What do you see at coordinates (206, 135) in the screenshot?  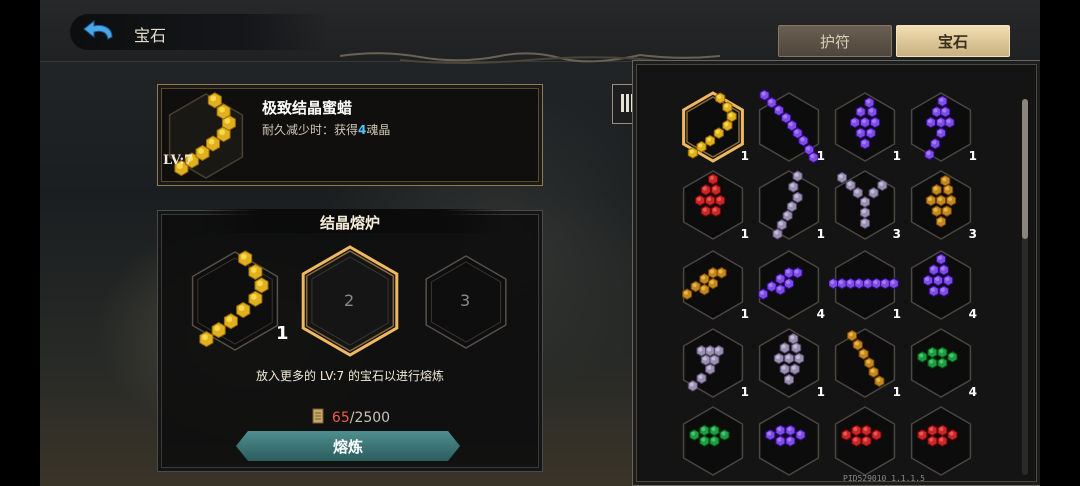 I see `gem-thumbnail` at bounding box center [206, 135].